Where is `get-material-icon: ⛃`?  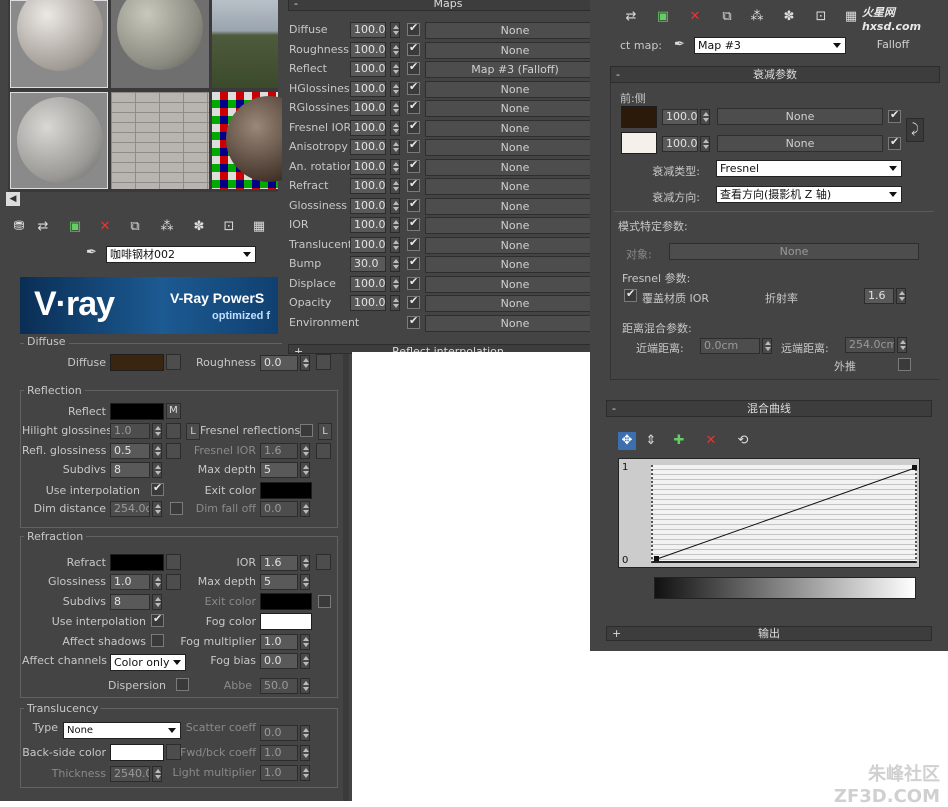 get-material-icon: ⛃ is located at coordinates (19, 227).